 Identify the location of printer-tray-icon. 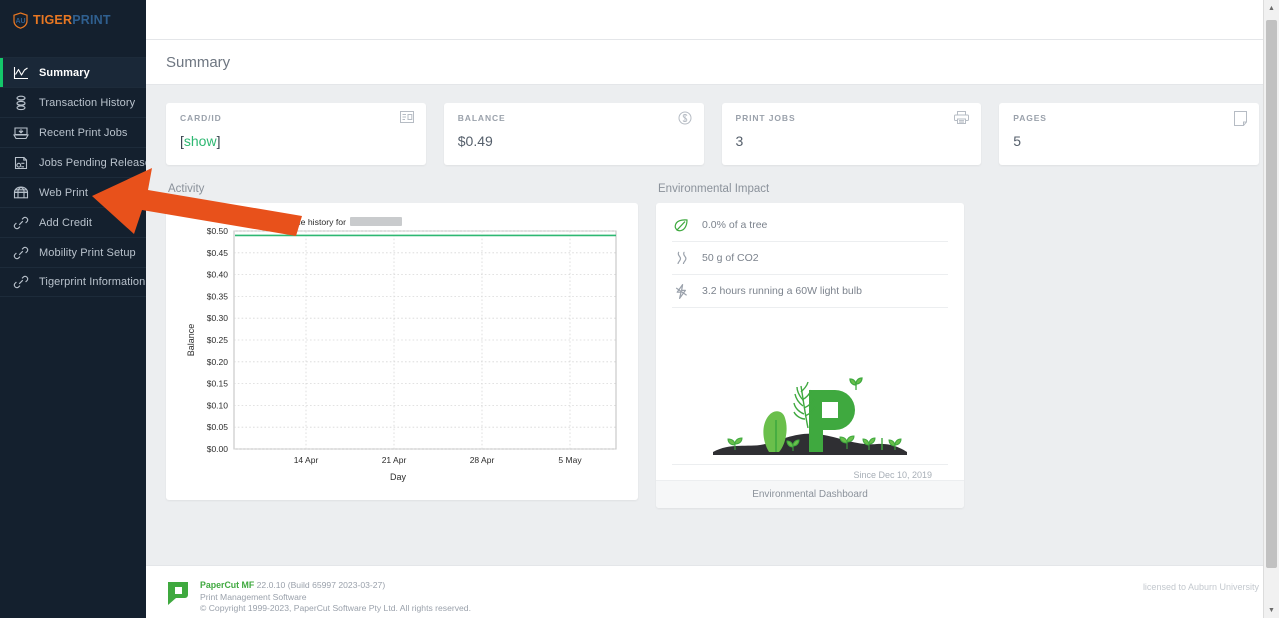
(21, 133).